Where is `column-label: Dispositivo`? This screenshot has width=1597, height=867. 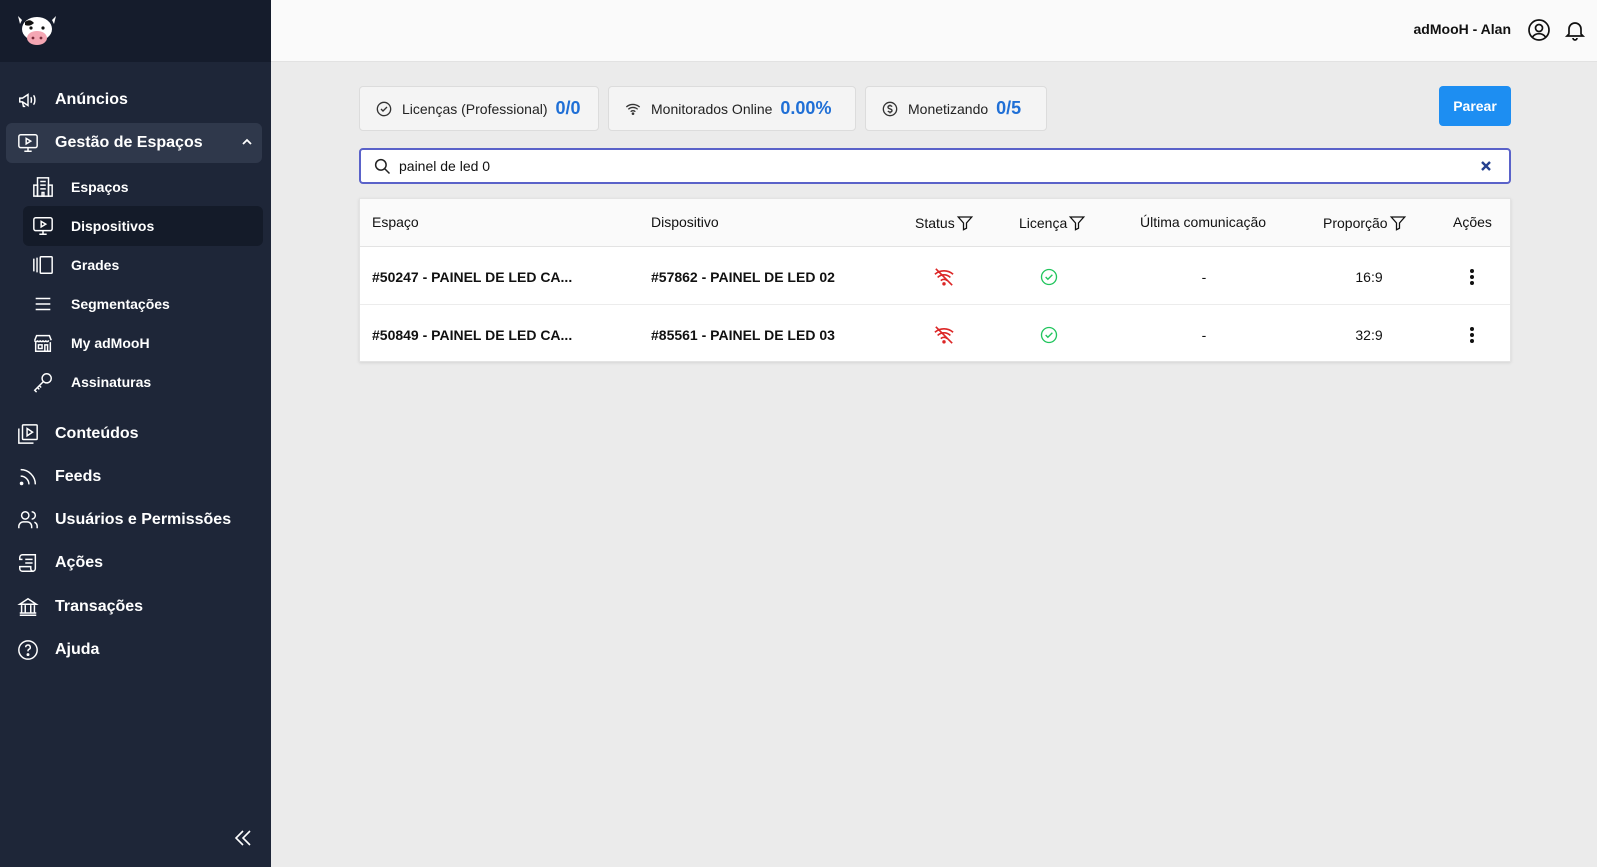 column-label: Dispositivo is located at coordinates (685, 222).